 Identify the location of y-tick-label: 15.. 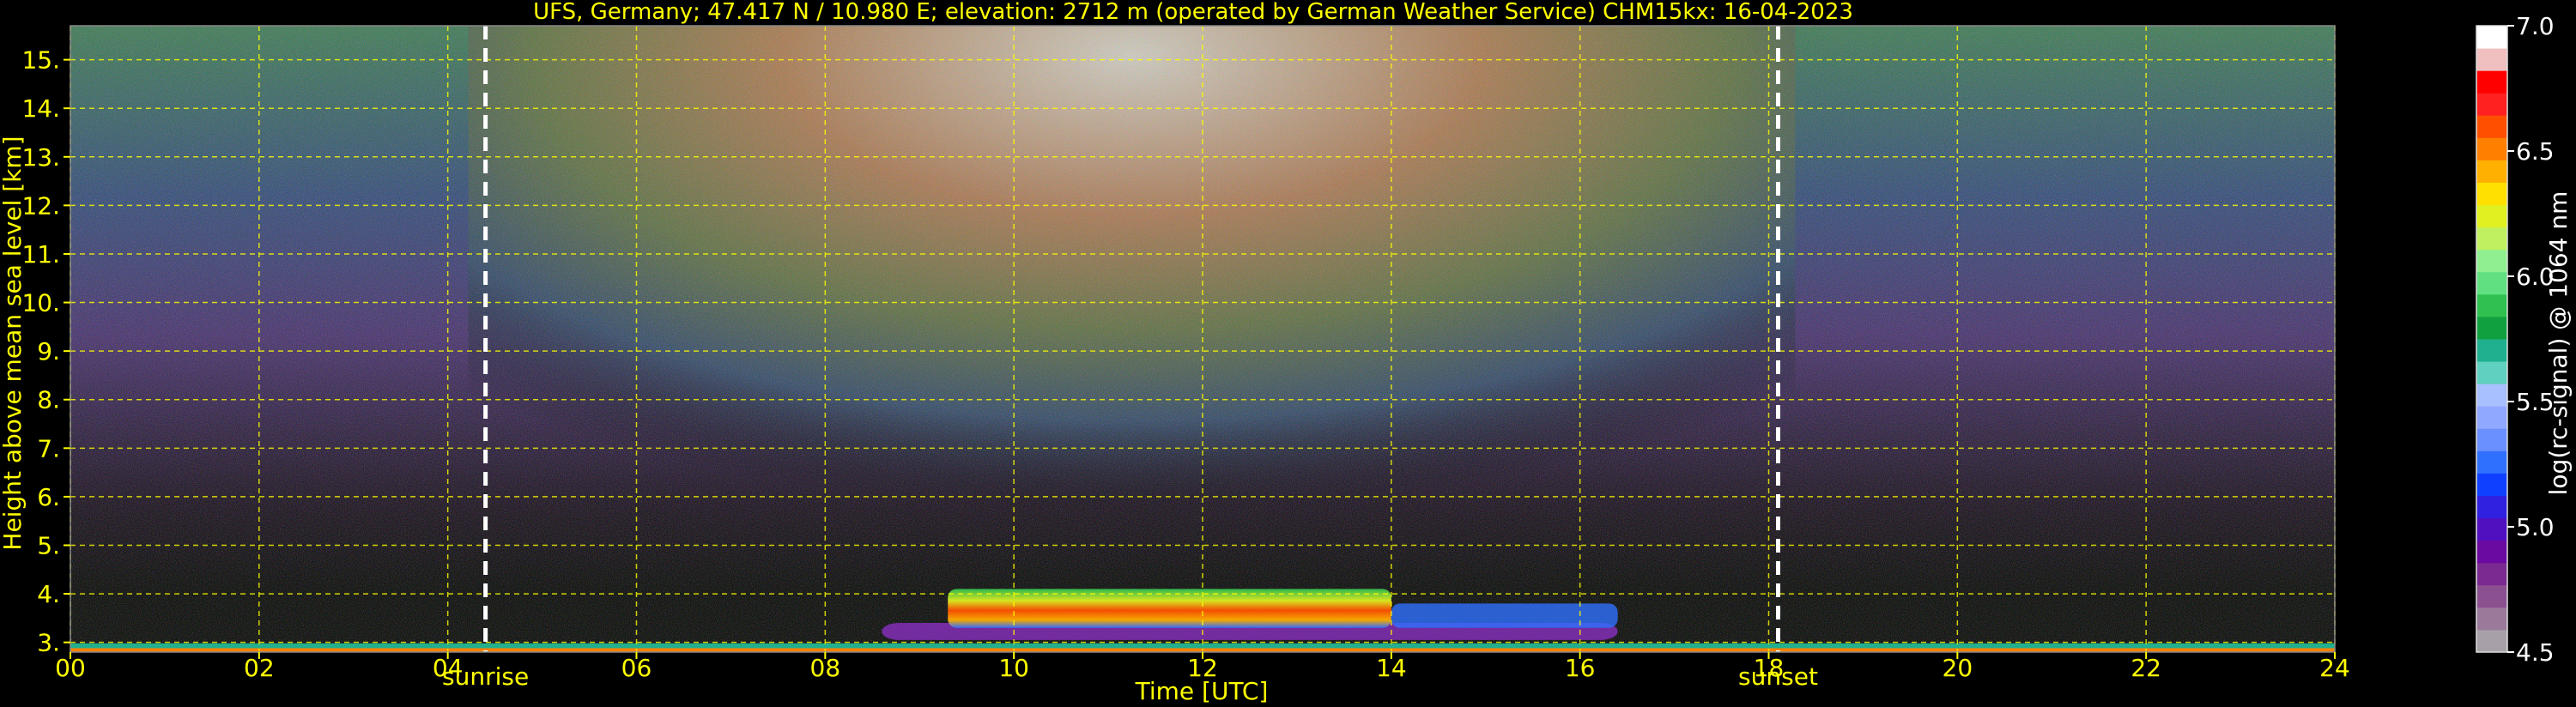
(40, 60).